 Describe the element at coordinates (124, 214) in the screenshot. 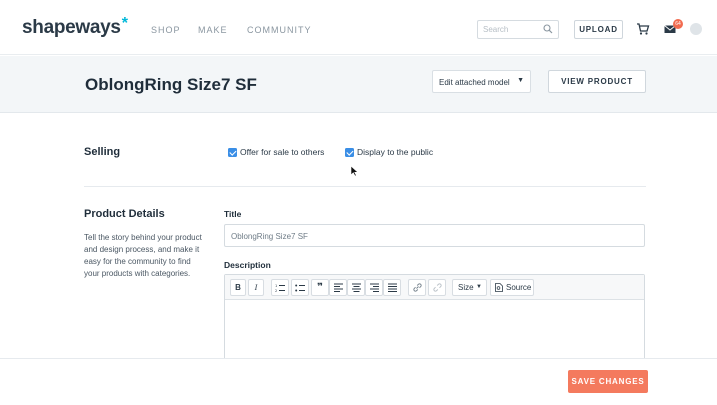

I see `product-details-label: Product Details` at that location.